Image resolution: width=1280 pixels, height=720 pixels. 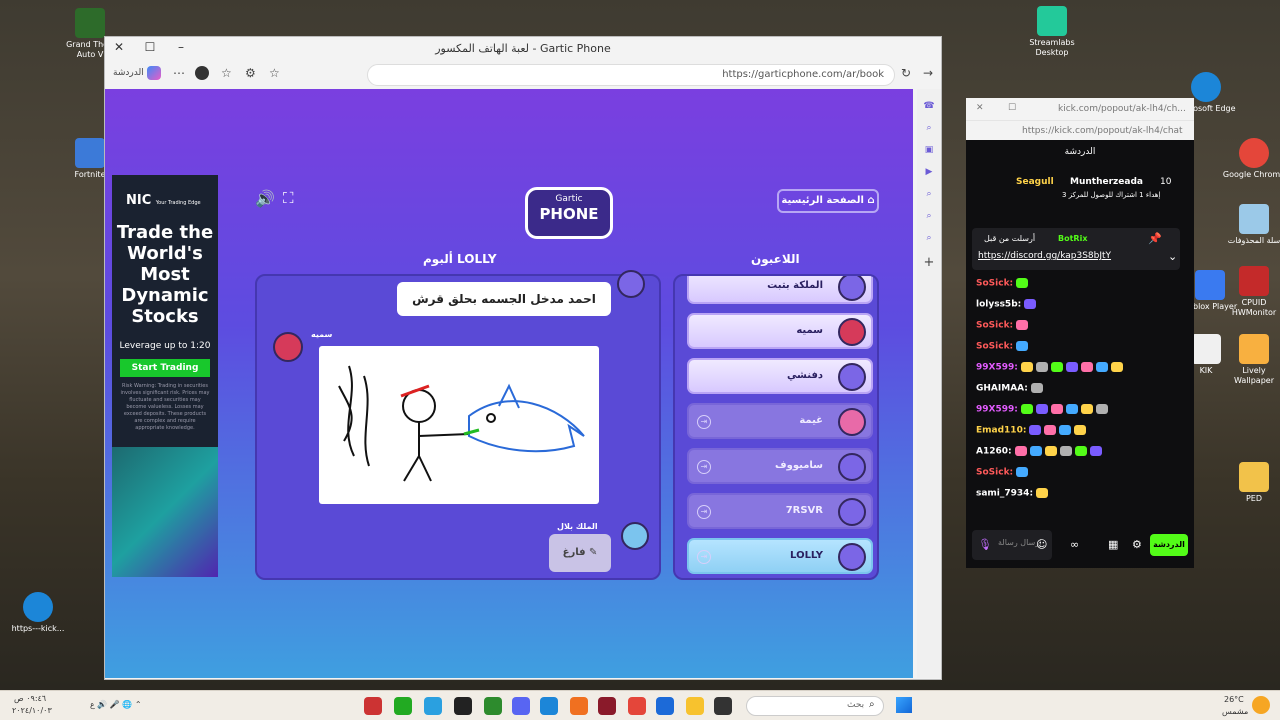 What do you see at coordinates (929, 262) in the screenshot?
I see `add-icon: +` at bounding box center [929, 262].